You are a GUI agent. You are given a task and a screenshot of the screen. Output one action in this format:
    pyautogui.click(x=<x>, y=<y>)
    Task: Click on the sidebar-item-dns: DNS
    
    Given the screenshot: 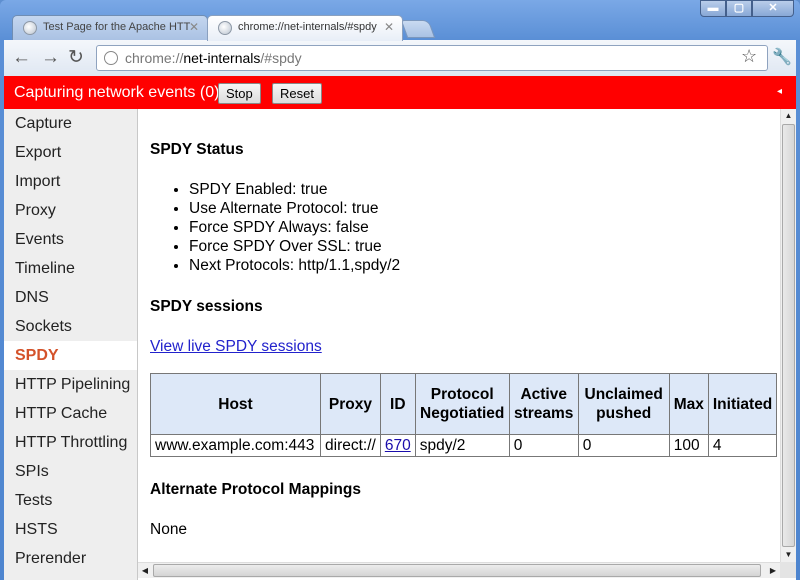 What is the action you would take?
    pyautogui.click(x=70, y=297)
    